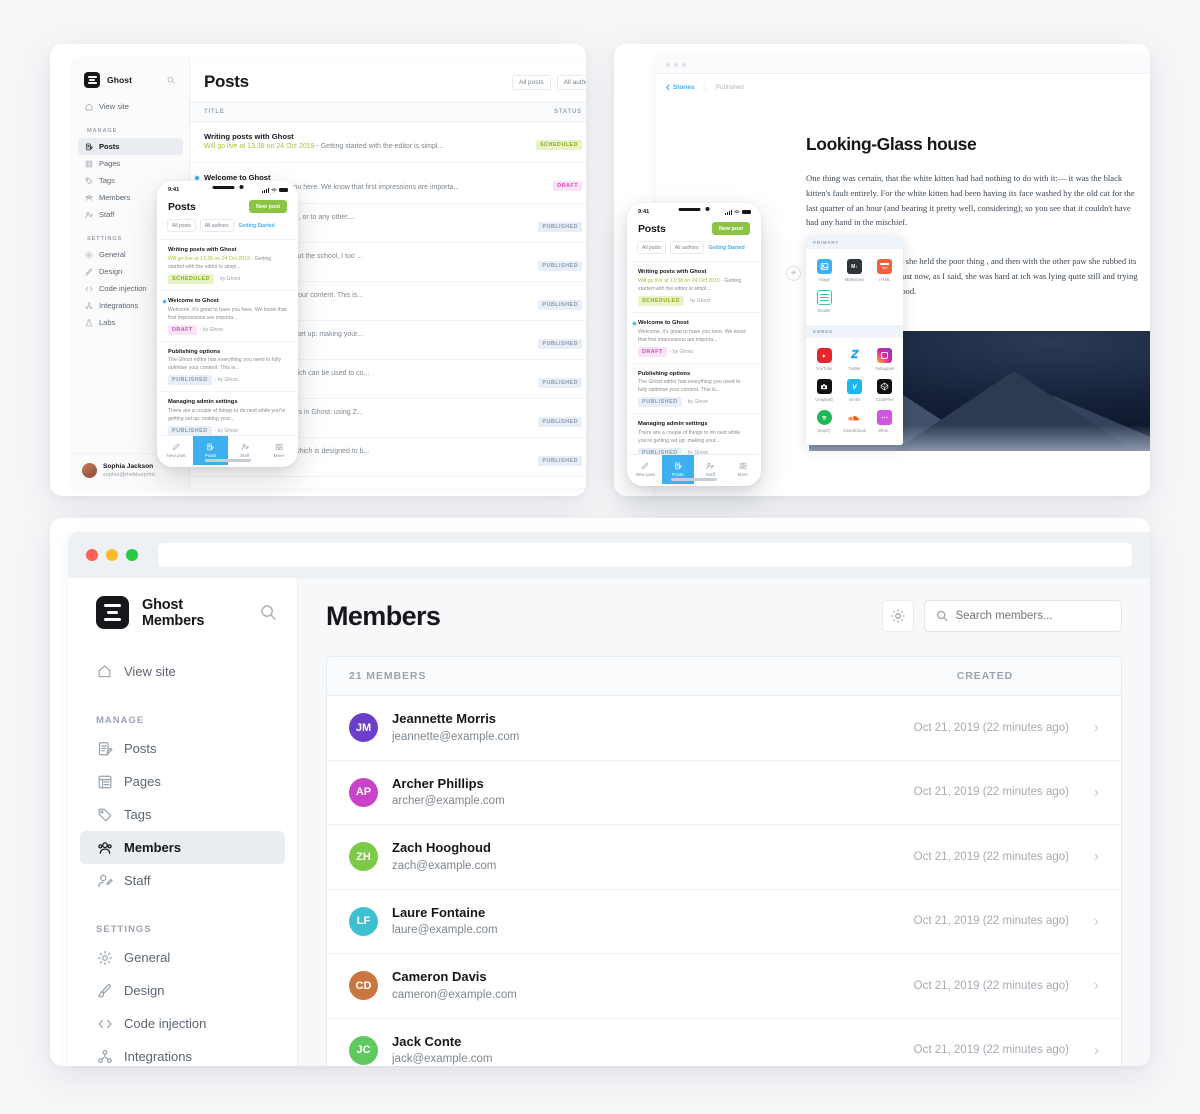  I want to click on sidebar-item-members: Members, so click(182, 847).